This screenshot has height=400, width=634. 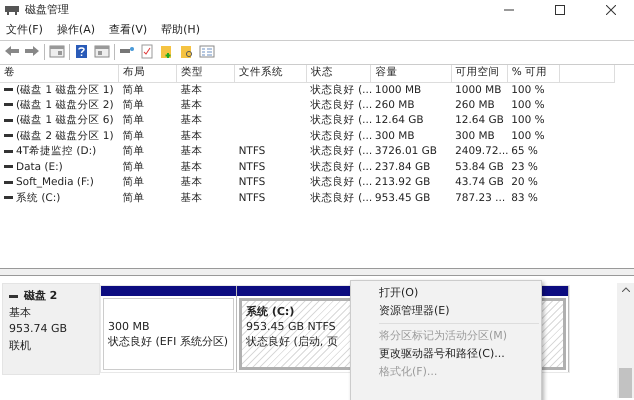 I want to click on column-header: 文件系统, so click(x=270, y=73).